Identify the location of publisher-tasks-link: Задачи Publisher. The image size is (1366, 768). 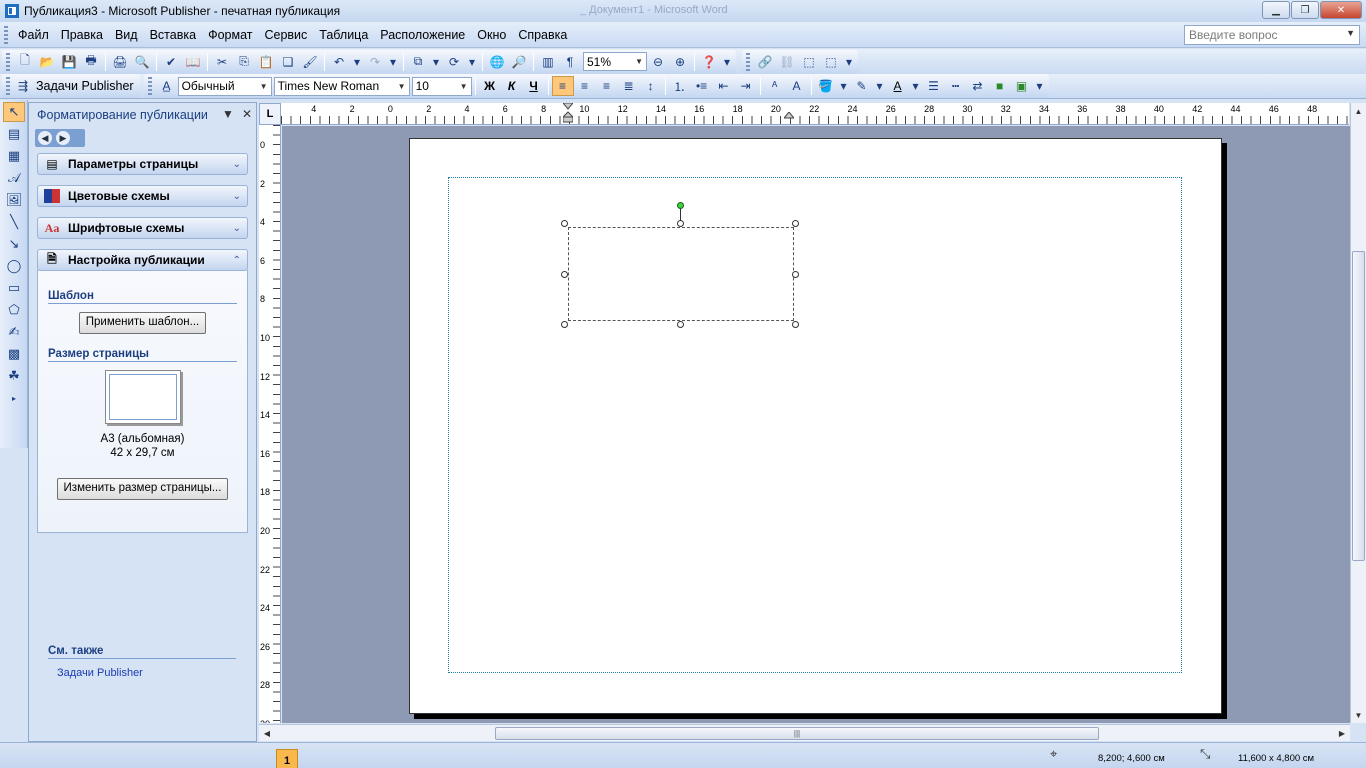
(100, 673).